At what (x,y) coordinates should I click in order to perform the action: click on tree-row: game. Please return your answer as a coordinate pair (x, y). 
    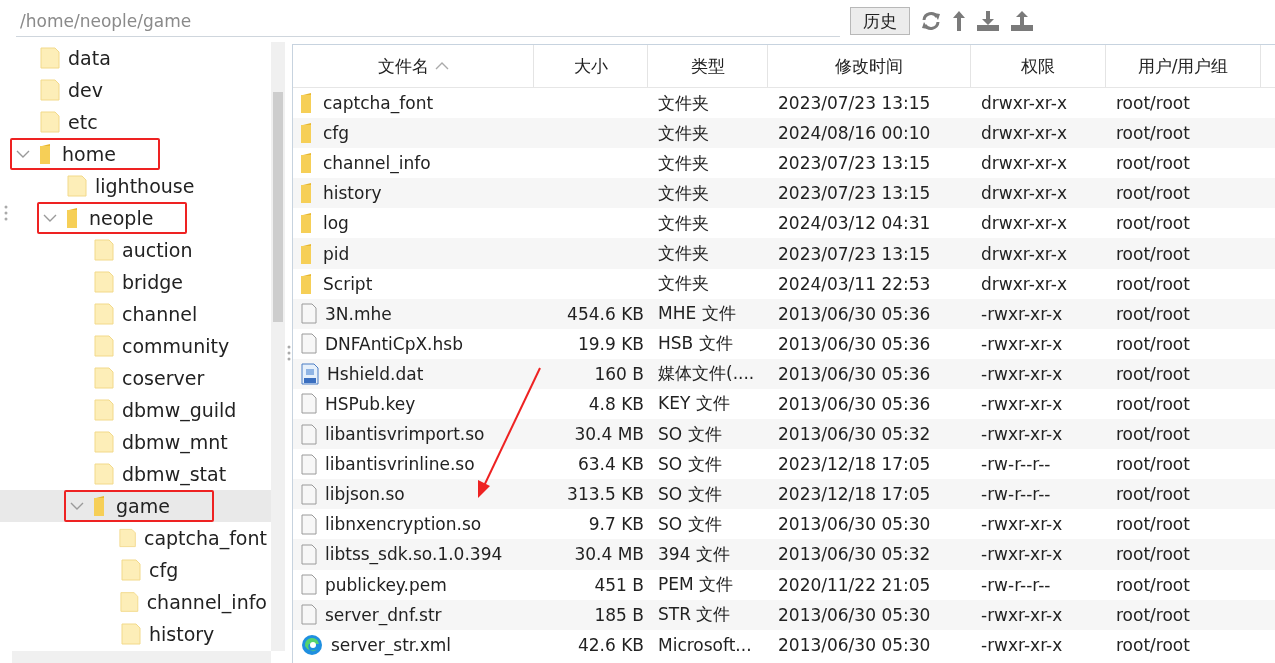
    Looking at the image, I should click on (135, 506).